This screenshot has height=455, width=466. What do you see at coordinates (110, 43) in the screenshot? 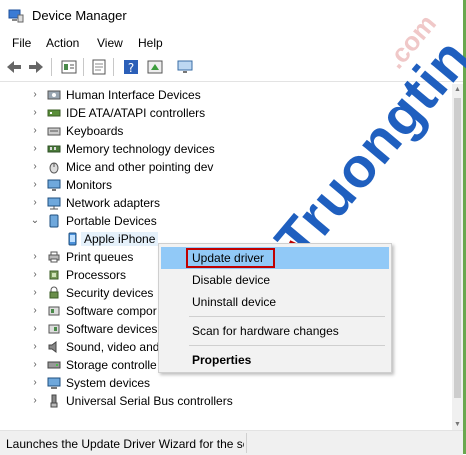
I see `menu-view: View` at bounding box center [110, 43].